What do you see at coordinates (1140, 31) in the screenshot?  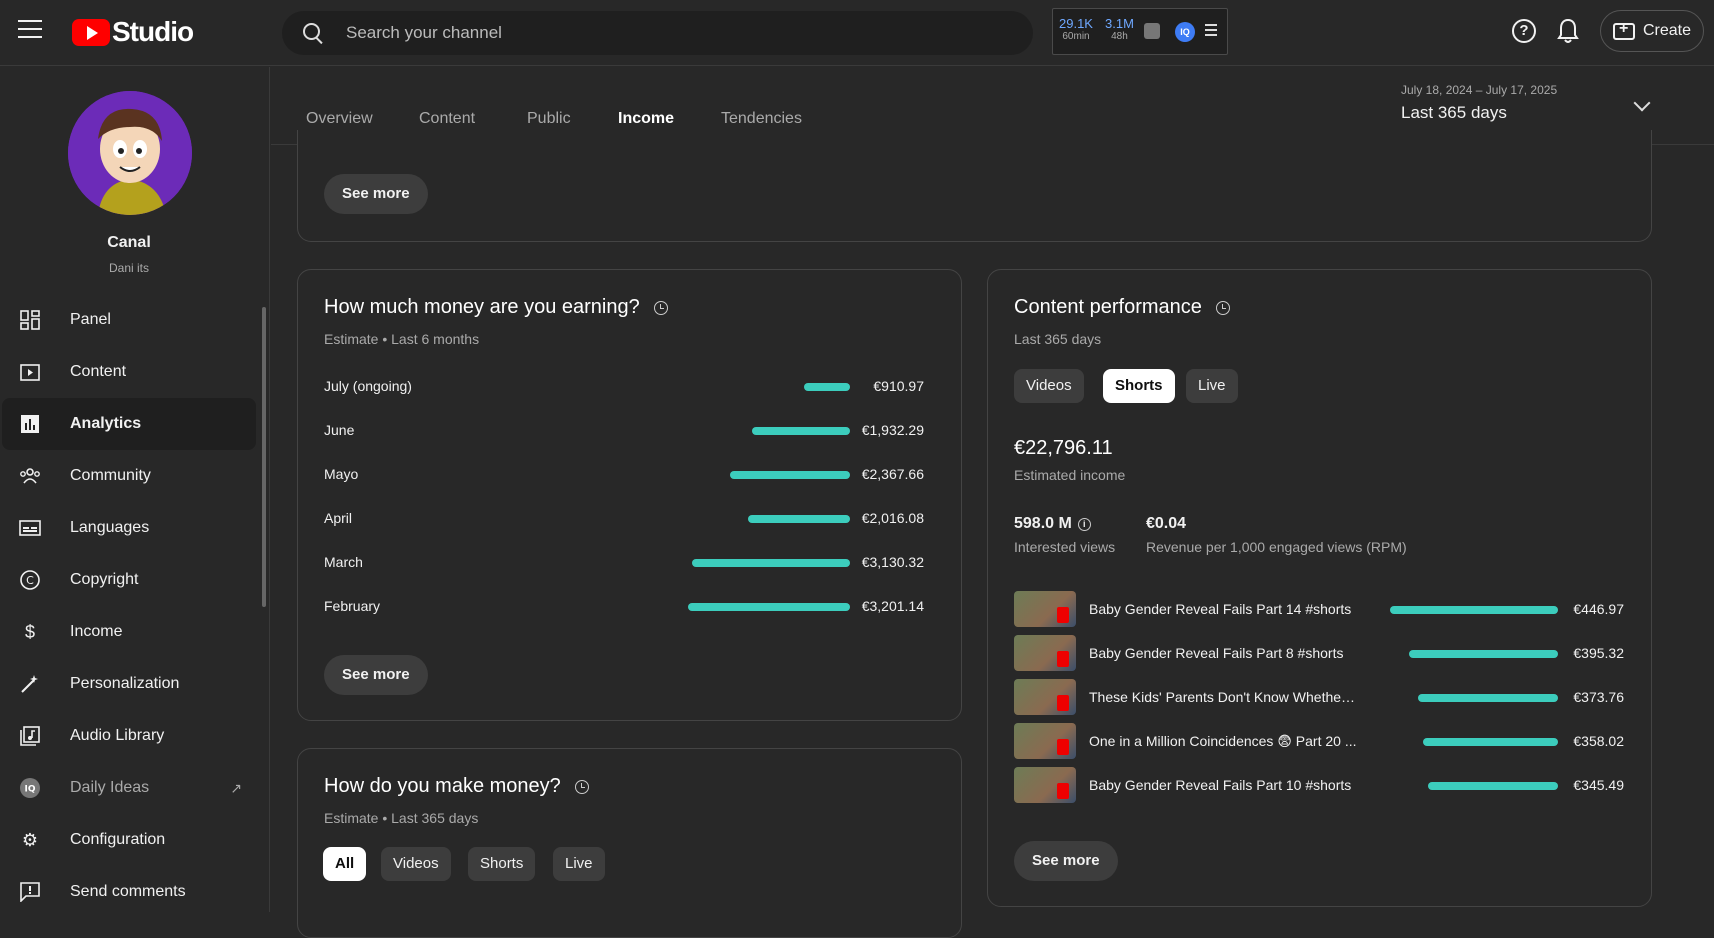 I see `realtime-stats-widget: 29.1K 60min 3.1M 48h IQ` at bounding box center [1140, 31].